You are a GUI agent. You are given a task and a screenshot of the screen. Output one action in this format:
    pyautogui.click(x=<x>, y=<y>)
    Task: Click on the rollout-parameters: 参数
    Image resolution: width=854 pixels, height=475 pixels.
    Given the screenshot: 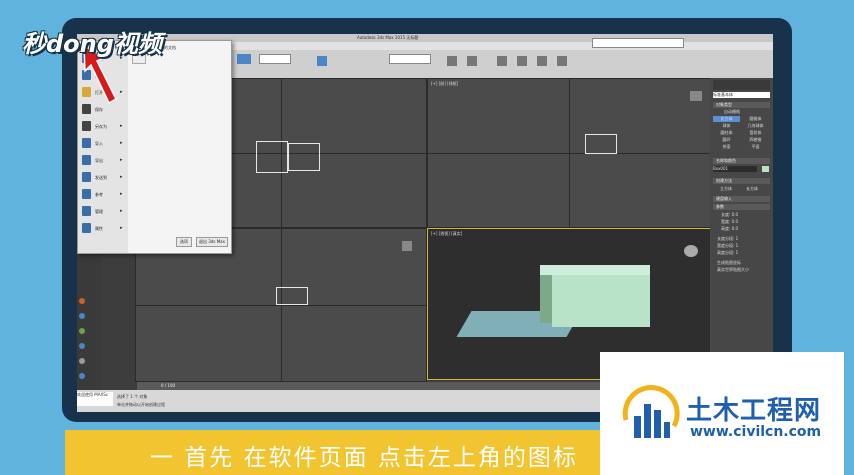 What is the action you would take?
    pyautogui.click(x=741, y=207)
    